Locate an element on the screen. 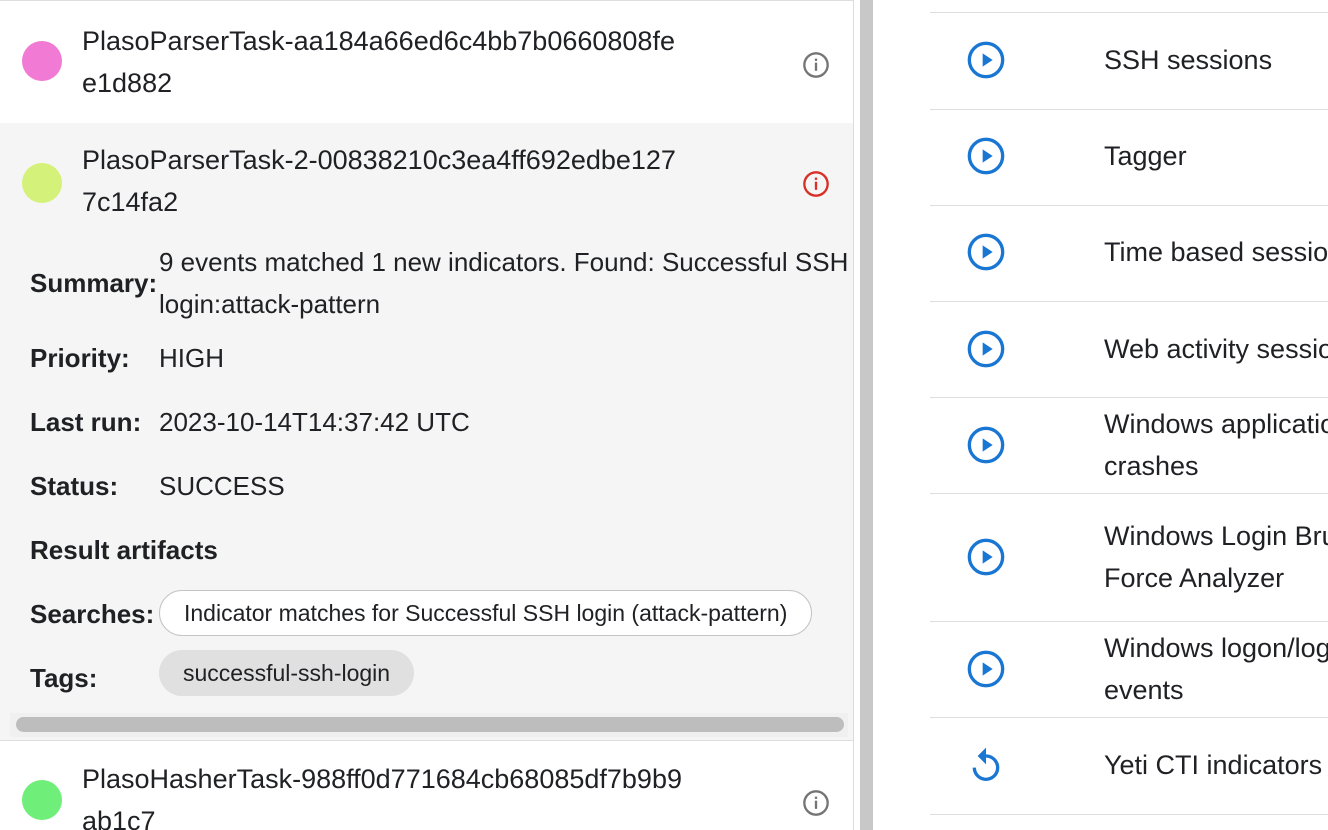 The image size is (1328, 830). analyzer-item-windows-logon-logoff: Windows logon/logoff events is located at coordinates (1129, 670).